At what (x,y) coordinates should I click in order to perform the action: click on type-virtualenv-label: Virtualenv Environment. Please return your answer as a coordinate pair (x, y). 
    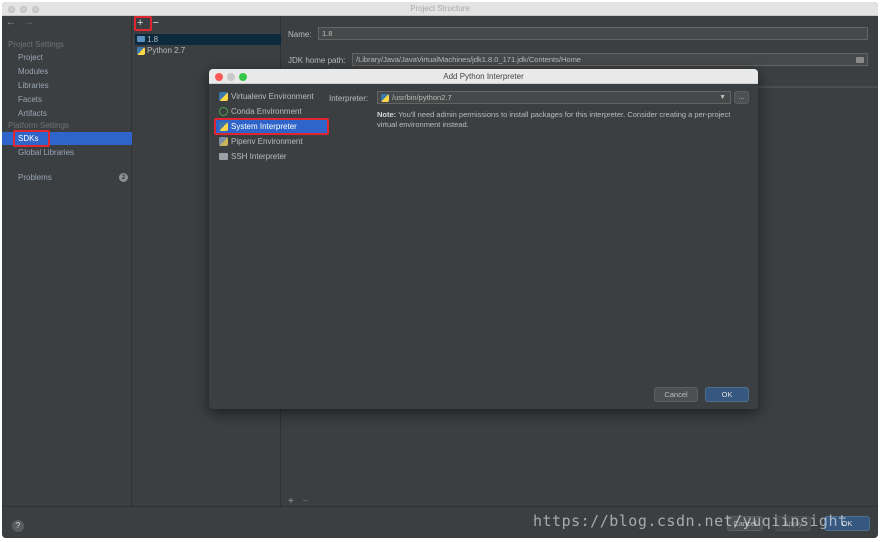
    Looking at the image, I should click on (272, 96).